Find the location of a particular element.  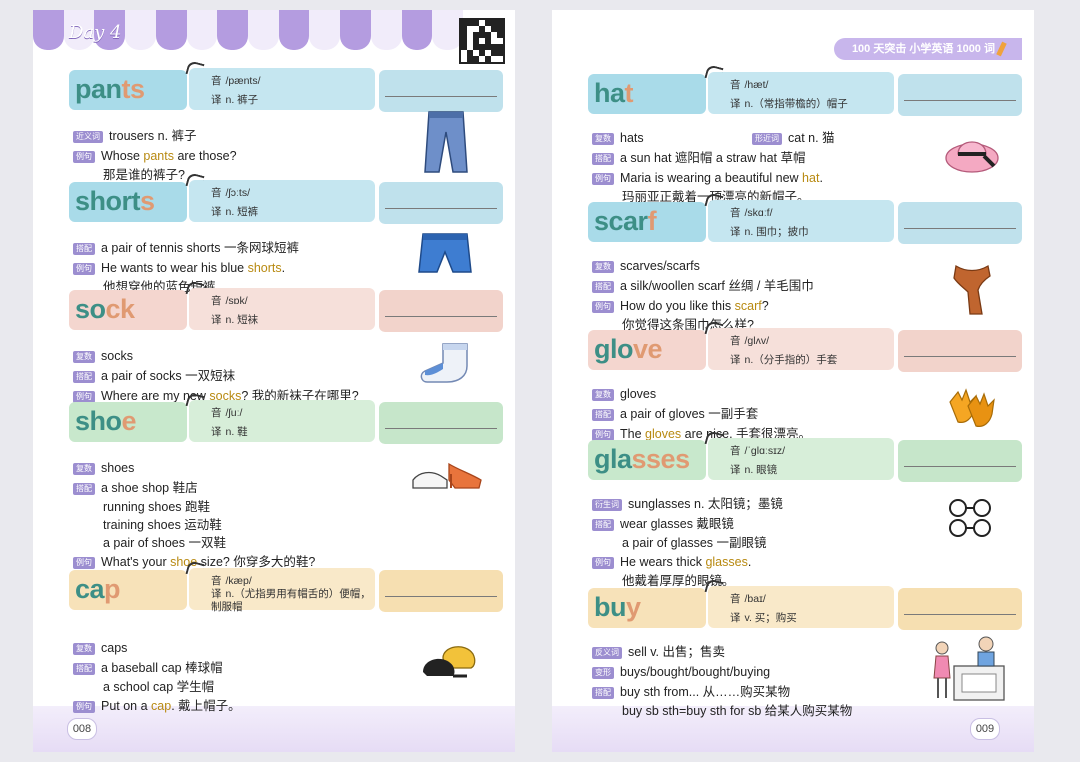

word-header-bar: shoe 音/ʃuː/译 n. 鞋 is located at coordinates (286, 418).